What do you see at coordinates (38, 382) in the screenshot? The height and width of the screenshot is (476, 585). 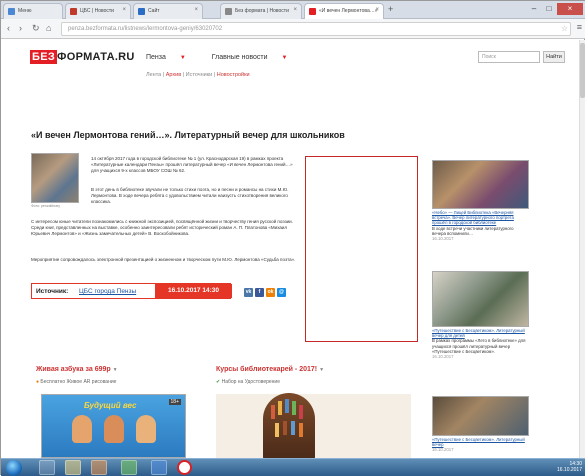 I see `info-icon: ●` at bounding box center [38, 382].